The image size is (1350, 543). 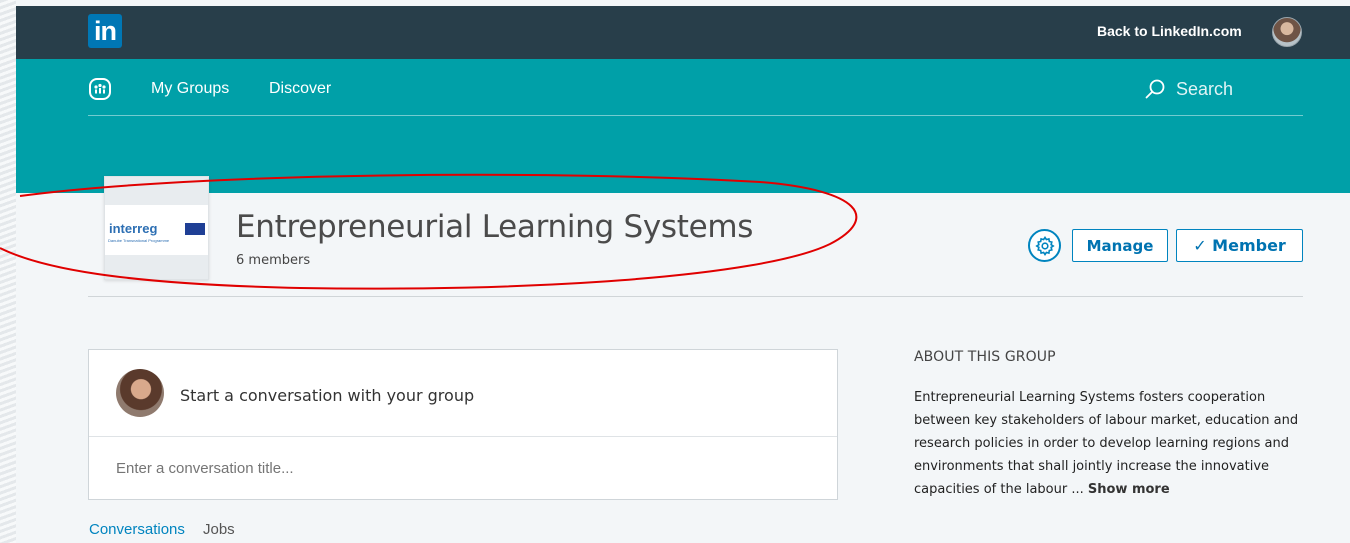 What do you see at coordinates (140, 393) in the screenshot?
I see `composer-avatar` at bounding box center [140, 393].